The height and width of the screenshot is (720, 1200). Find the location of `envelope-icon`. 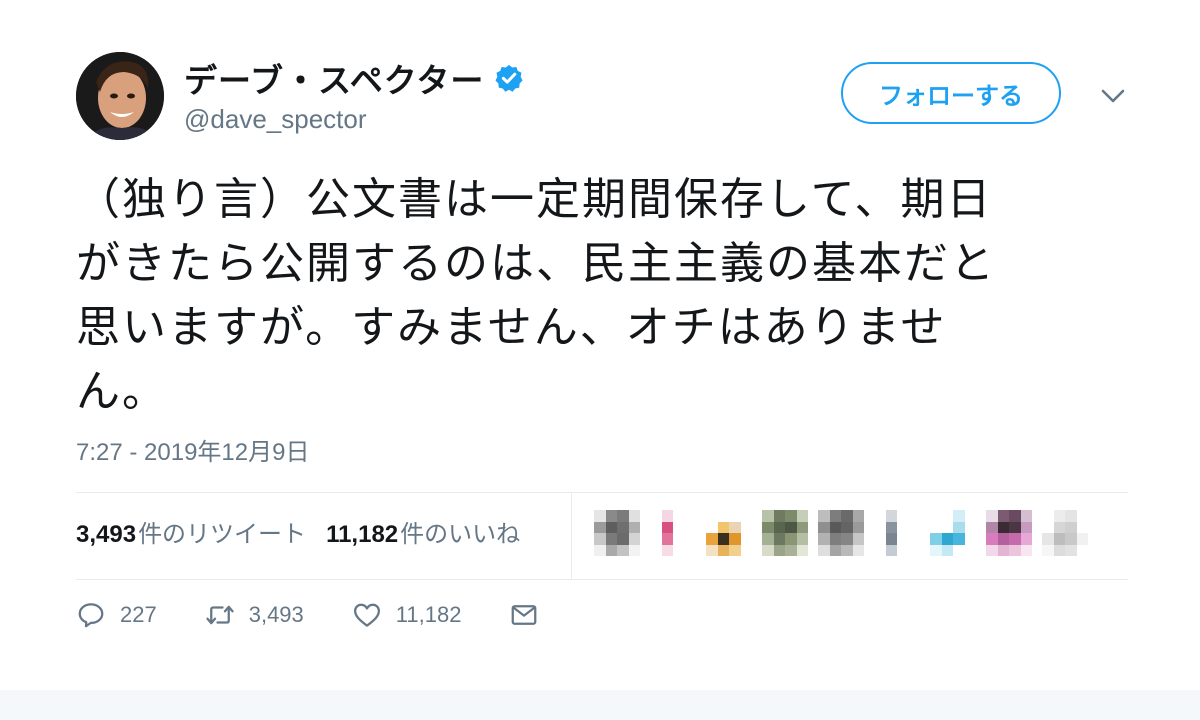

envelope-icon is located at coordinates (524, 615).